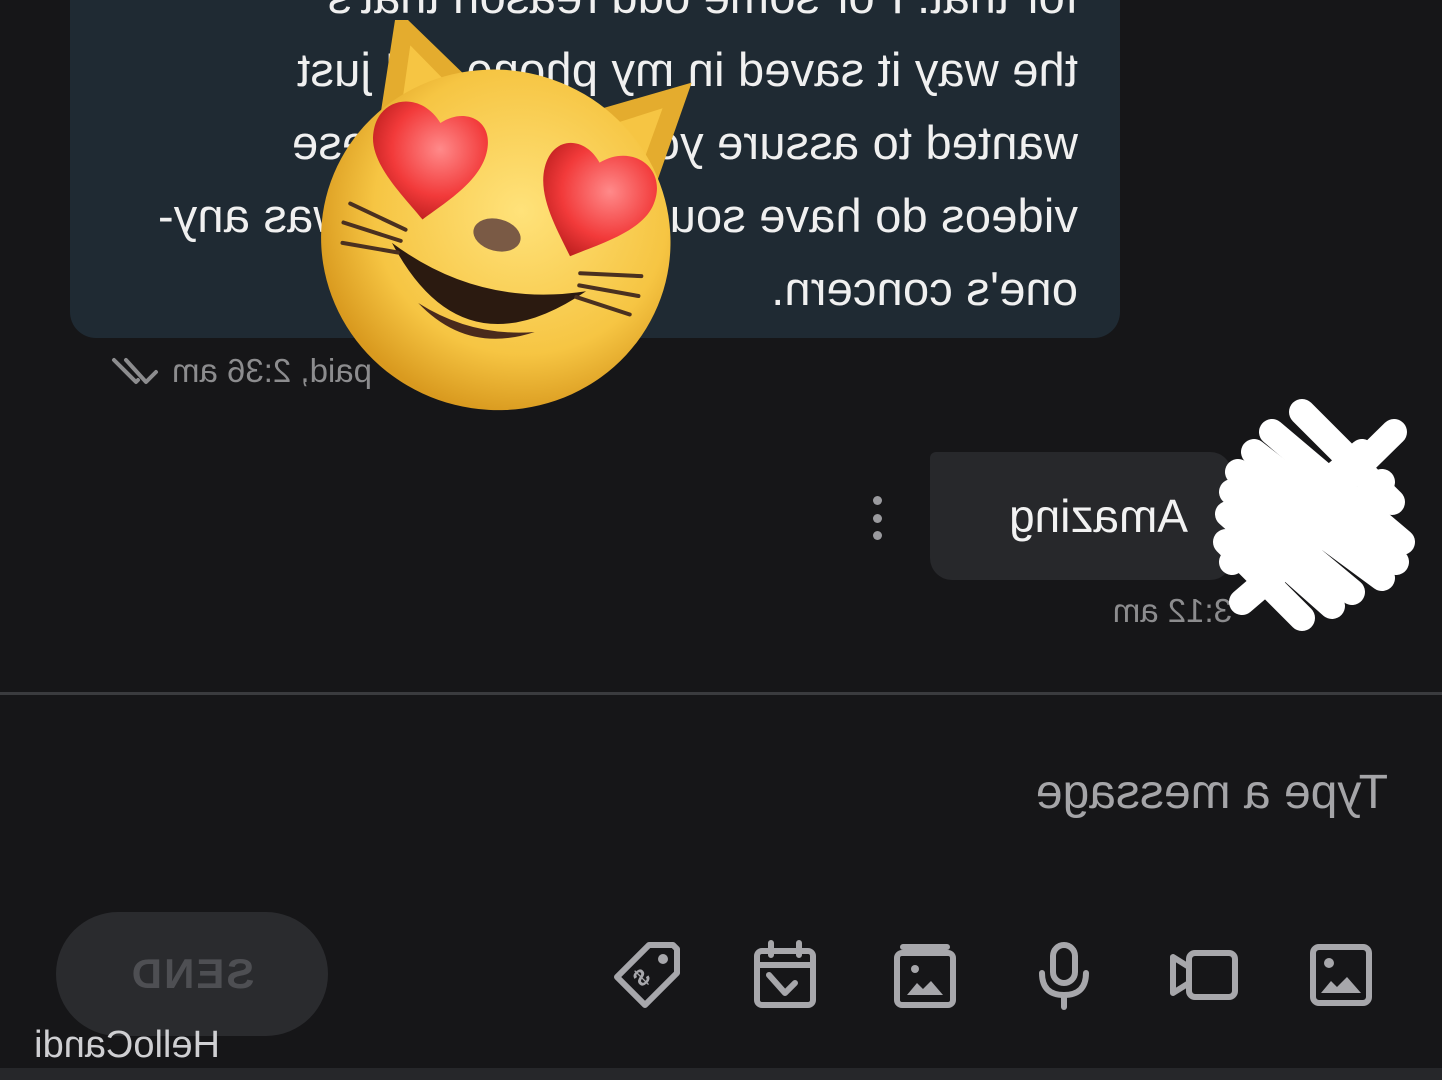 The width and height of the screenshot is (1442, 1080). What do you see at coordinates (127, 1045) in the screenshot?
I see `watermark-text: HelloCandi` at bounding box center [127, 1045].